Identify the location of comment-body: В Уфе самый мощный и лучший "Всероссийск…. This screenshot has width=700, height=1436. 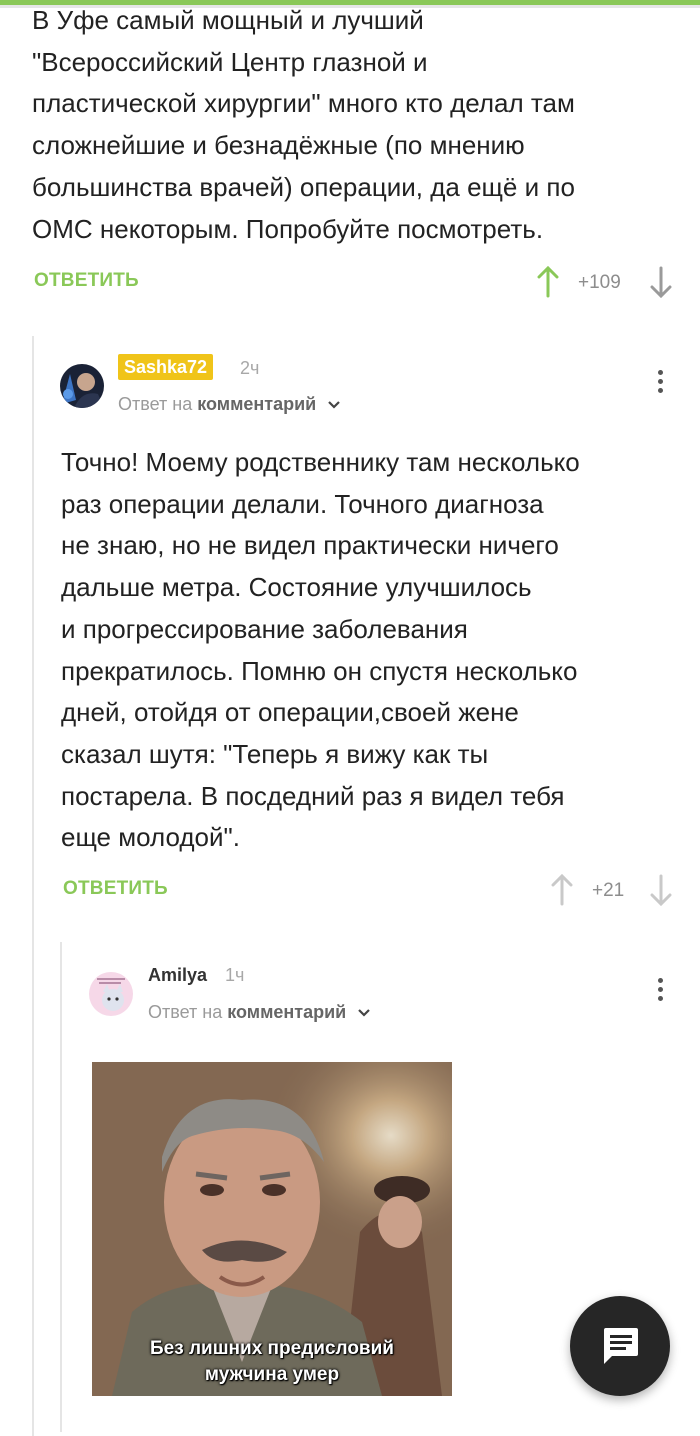
(303, 125).